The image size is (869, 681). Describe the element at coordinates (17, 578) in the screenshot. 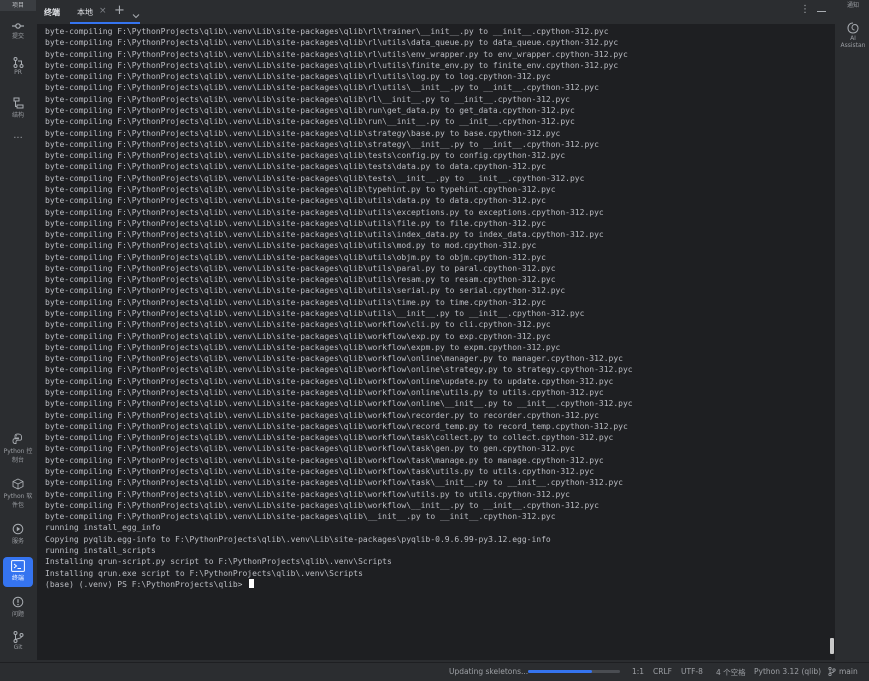

I see `terminal-label: 终端` at that location.